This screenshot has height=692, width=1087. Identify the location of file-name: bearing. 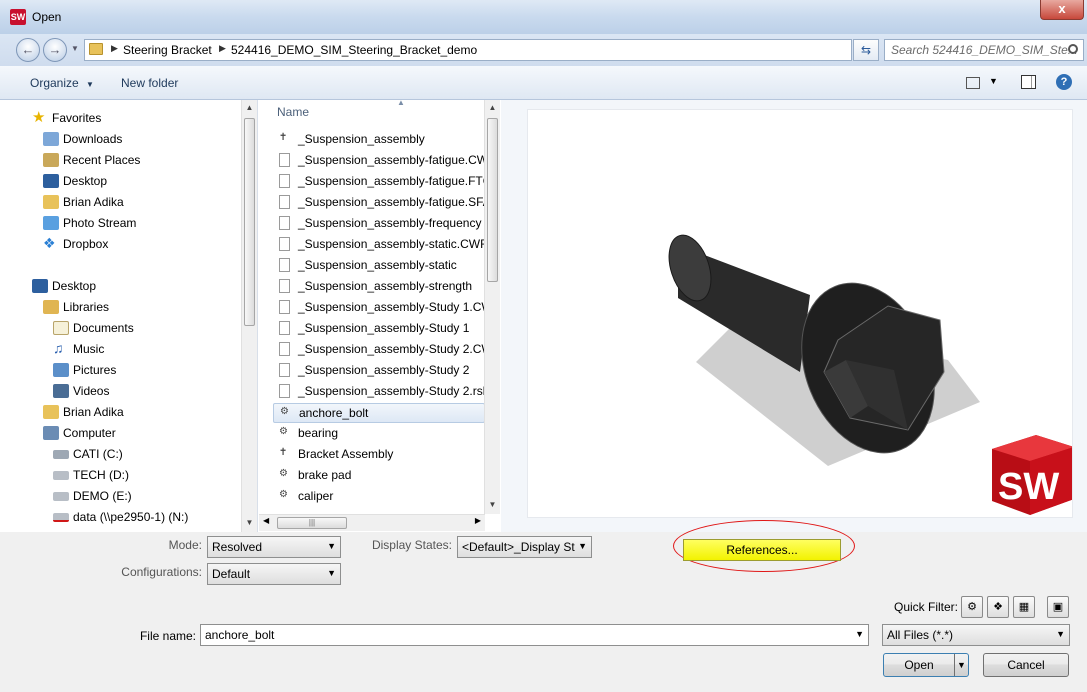
(318, 433).